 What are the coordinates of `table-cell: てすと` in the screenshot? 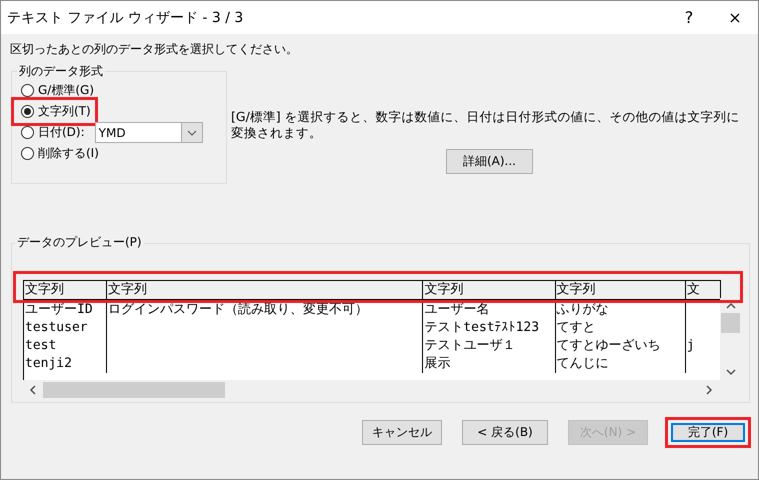 It's located at (620, 328).